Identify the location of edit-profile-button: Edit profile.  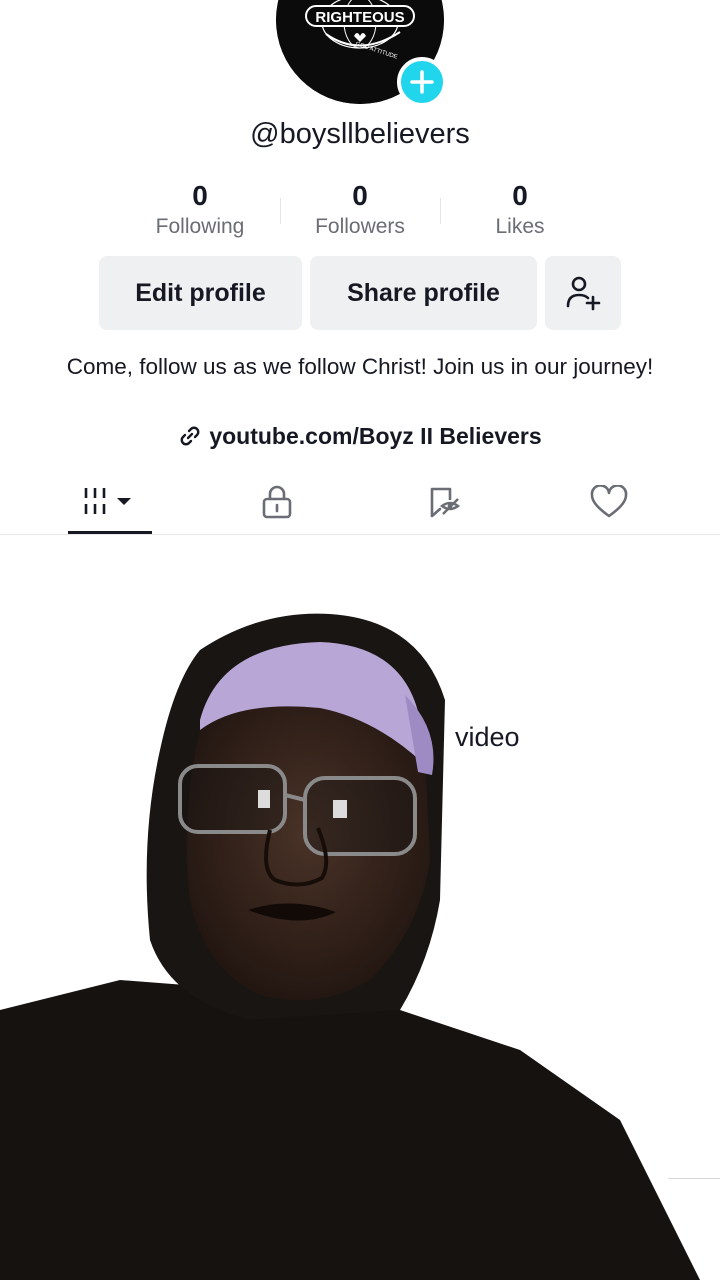
(200, 293).